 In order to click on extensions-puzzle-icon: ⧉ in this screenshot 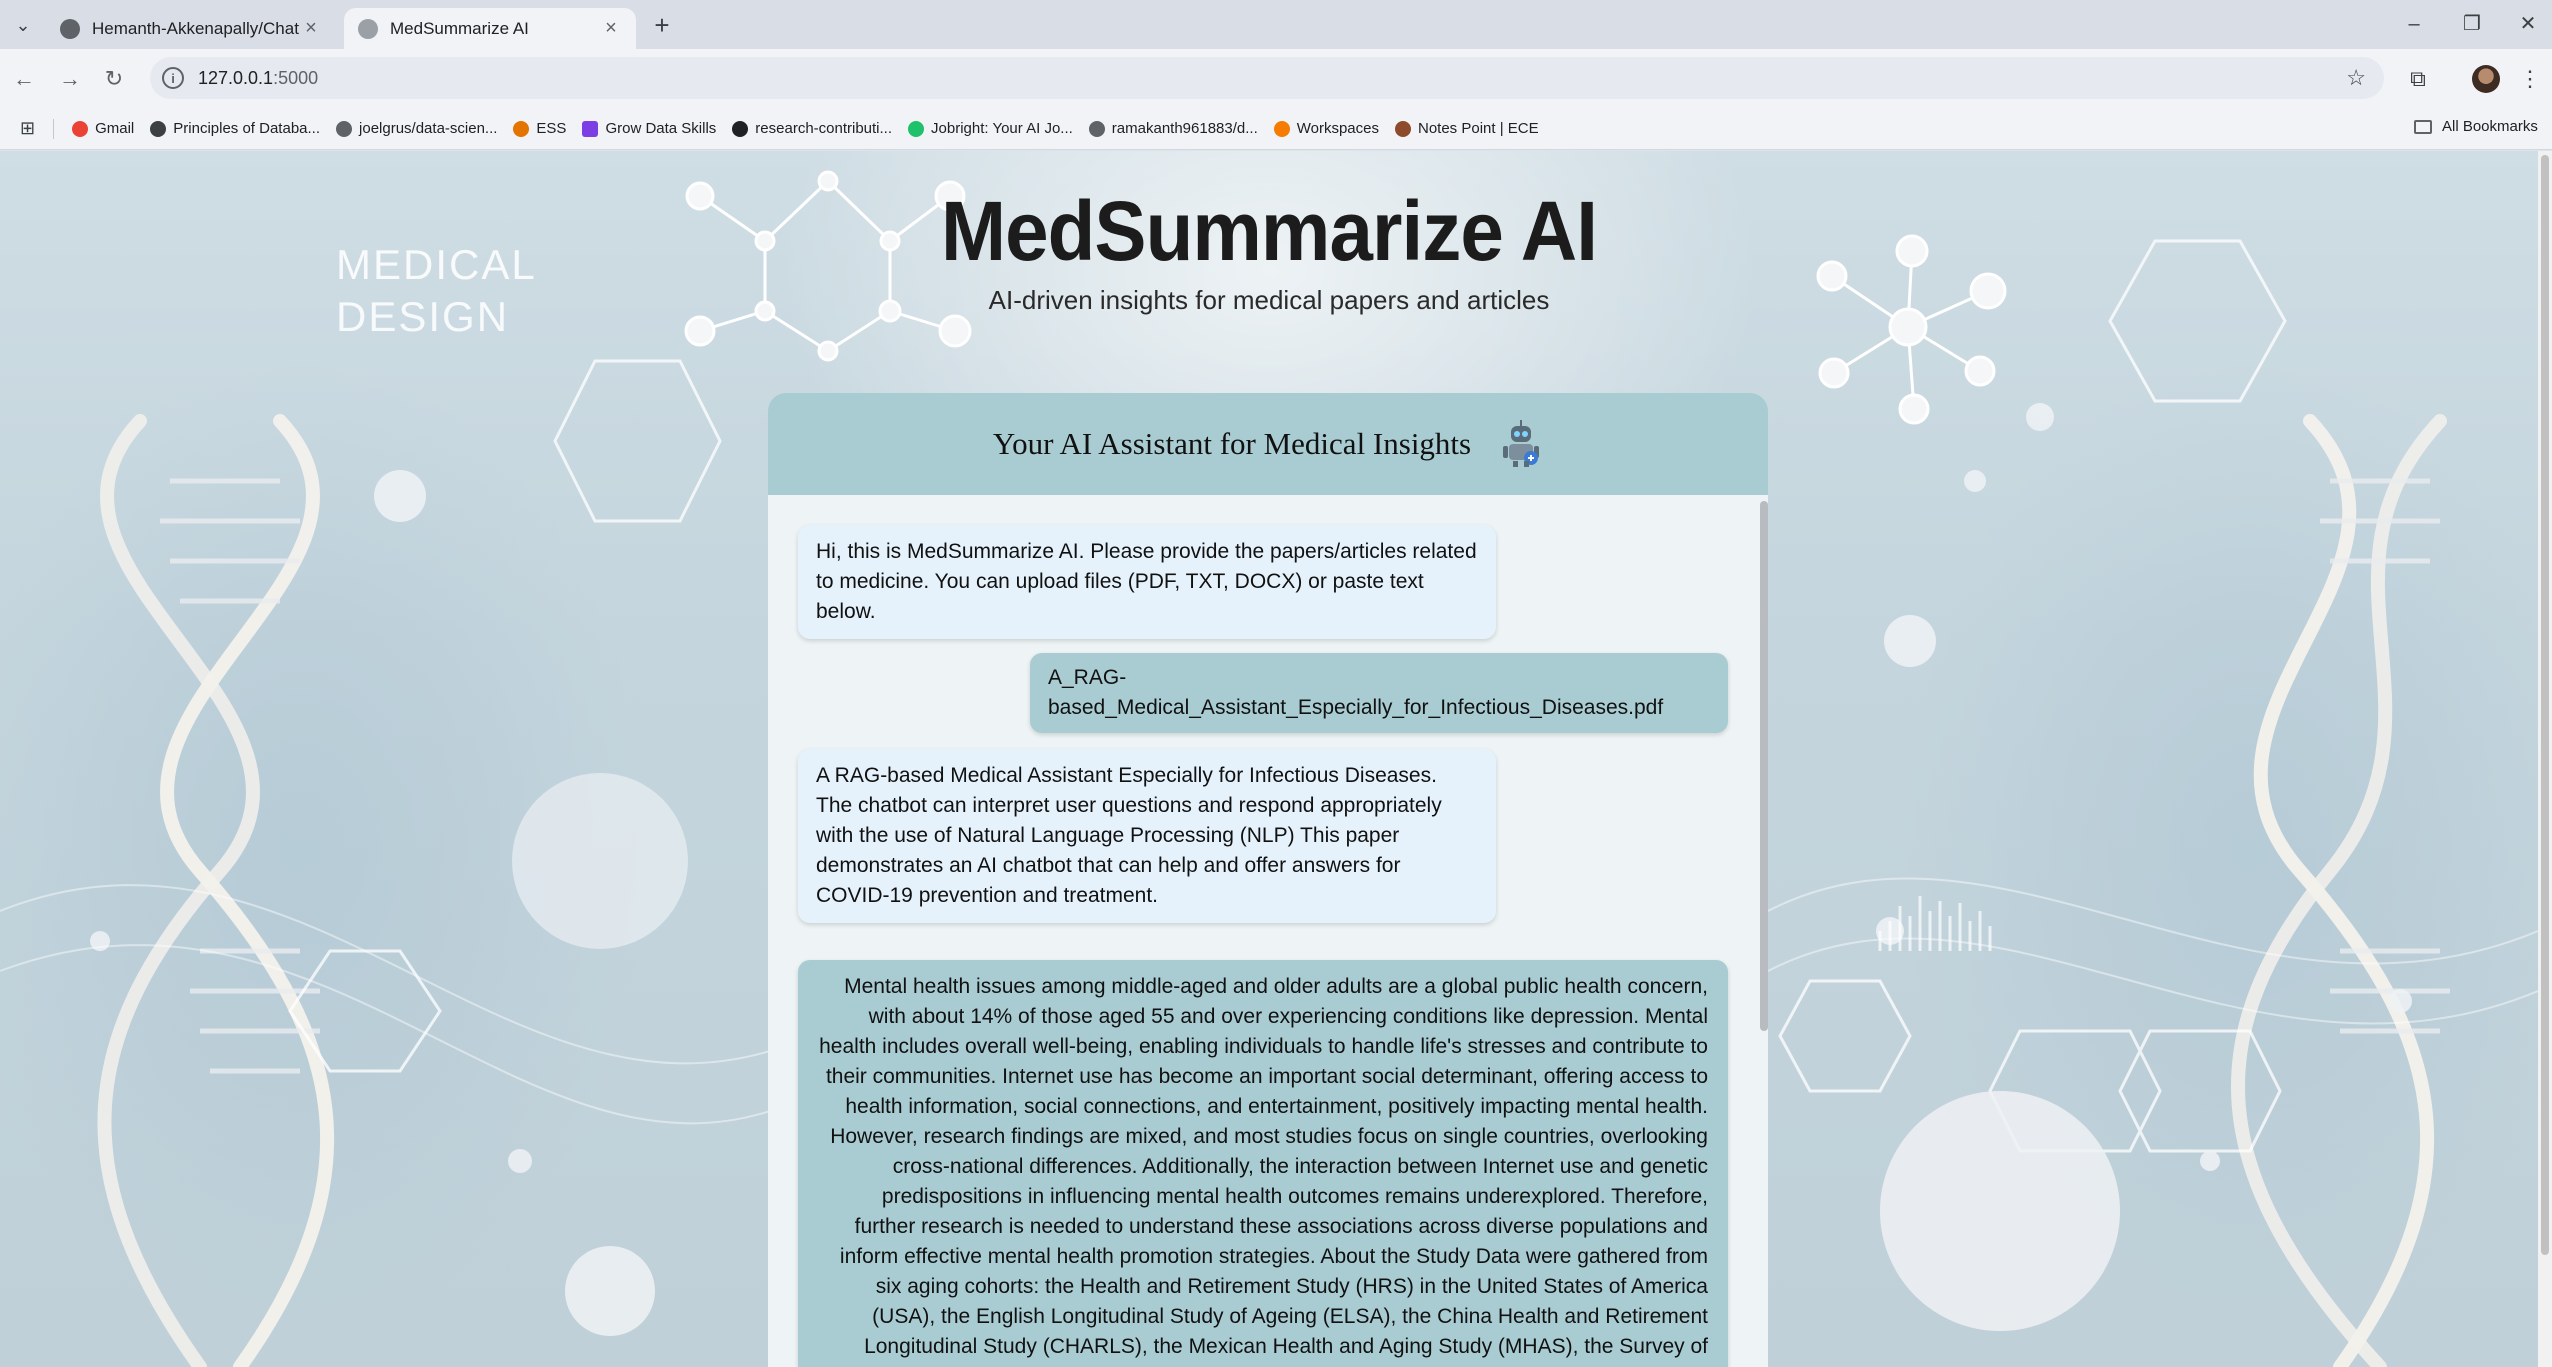, I will do `click(2418, 79)`.